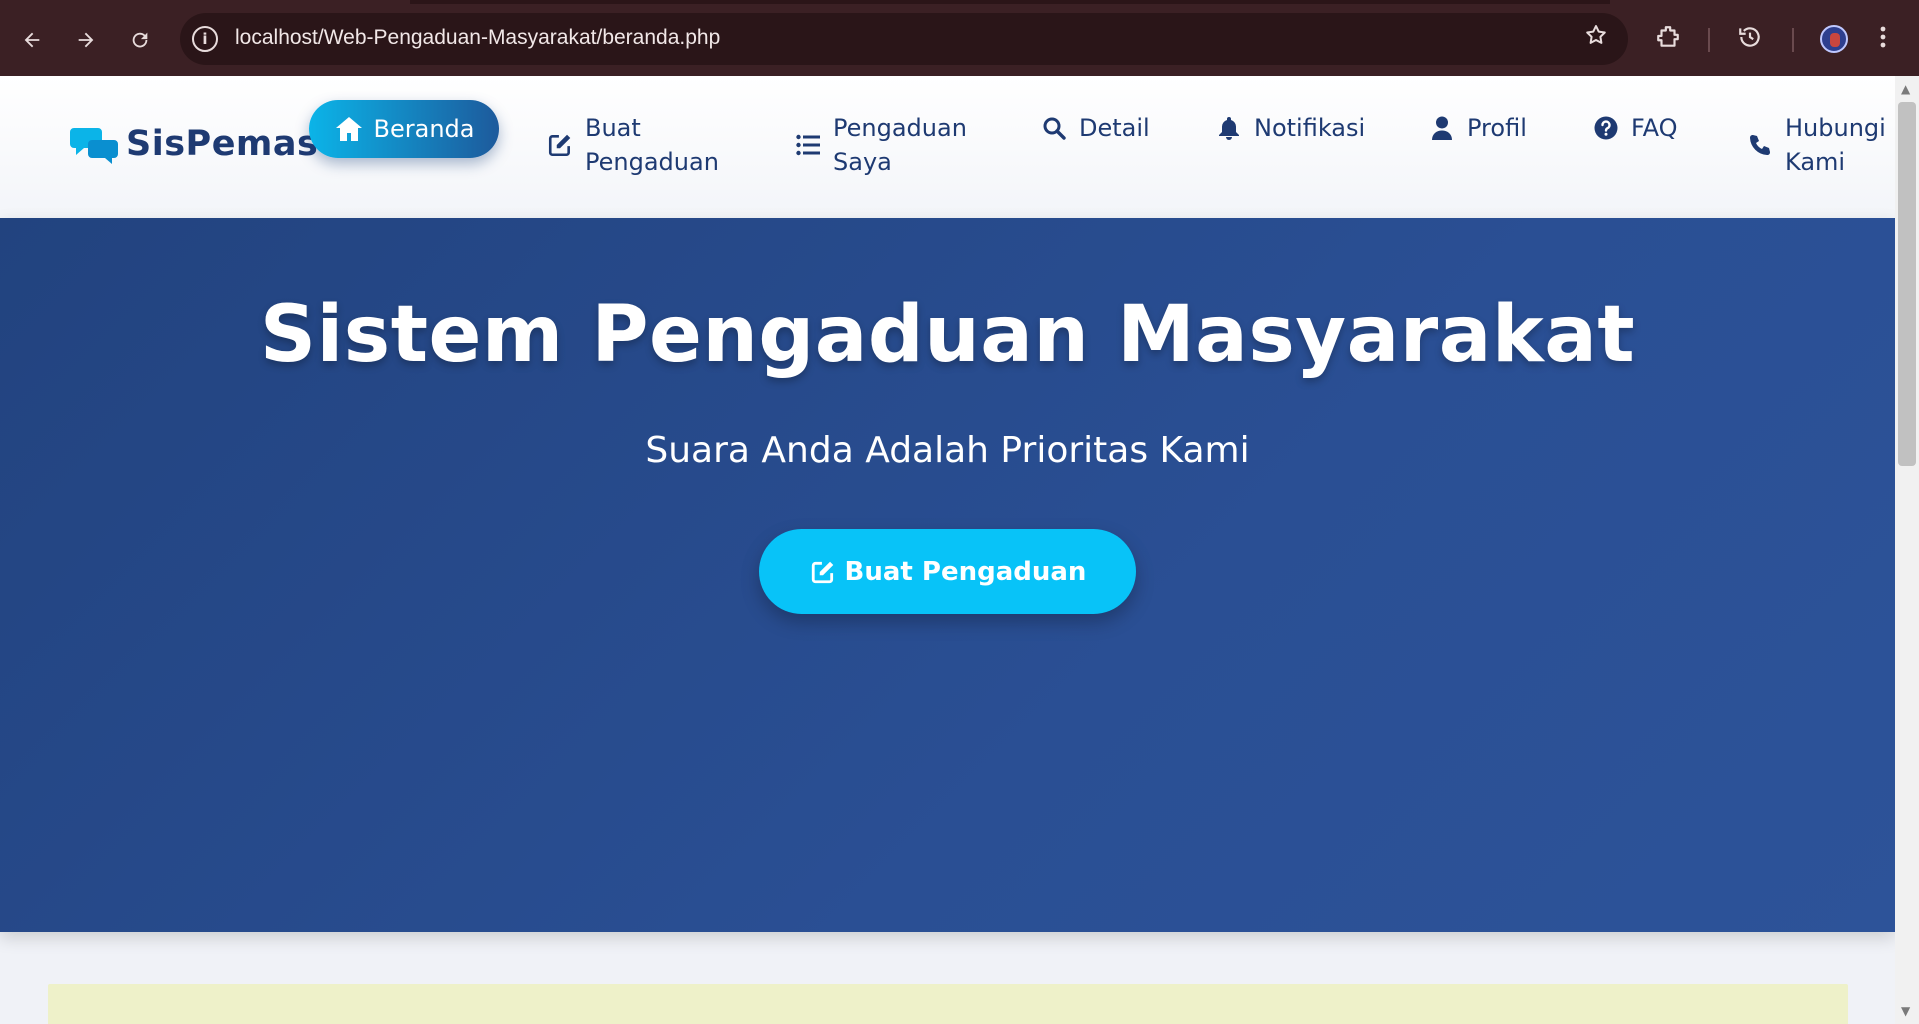 The image size is (1919, 1024). Describe the element at coordinates (1815, 162) in the screenshot. I see `nav-item-label: Kami` at that location.